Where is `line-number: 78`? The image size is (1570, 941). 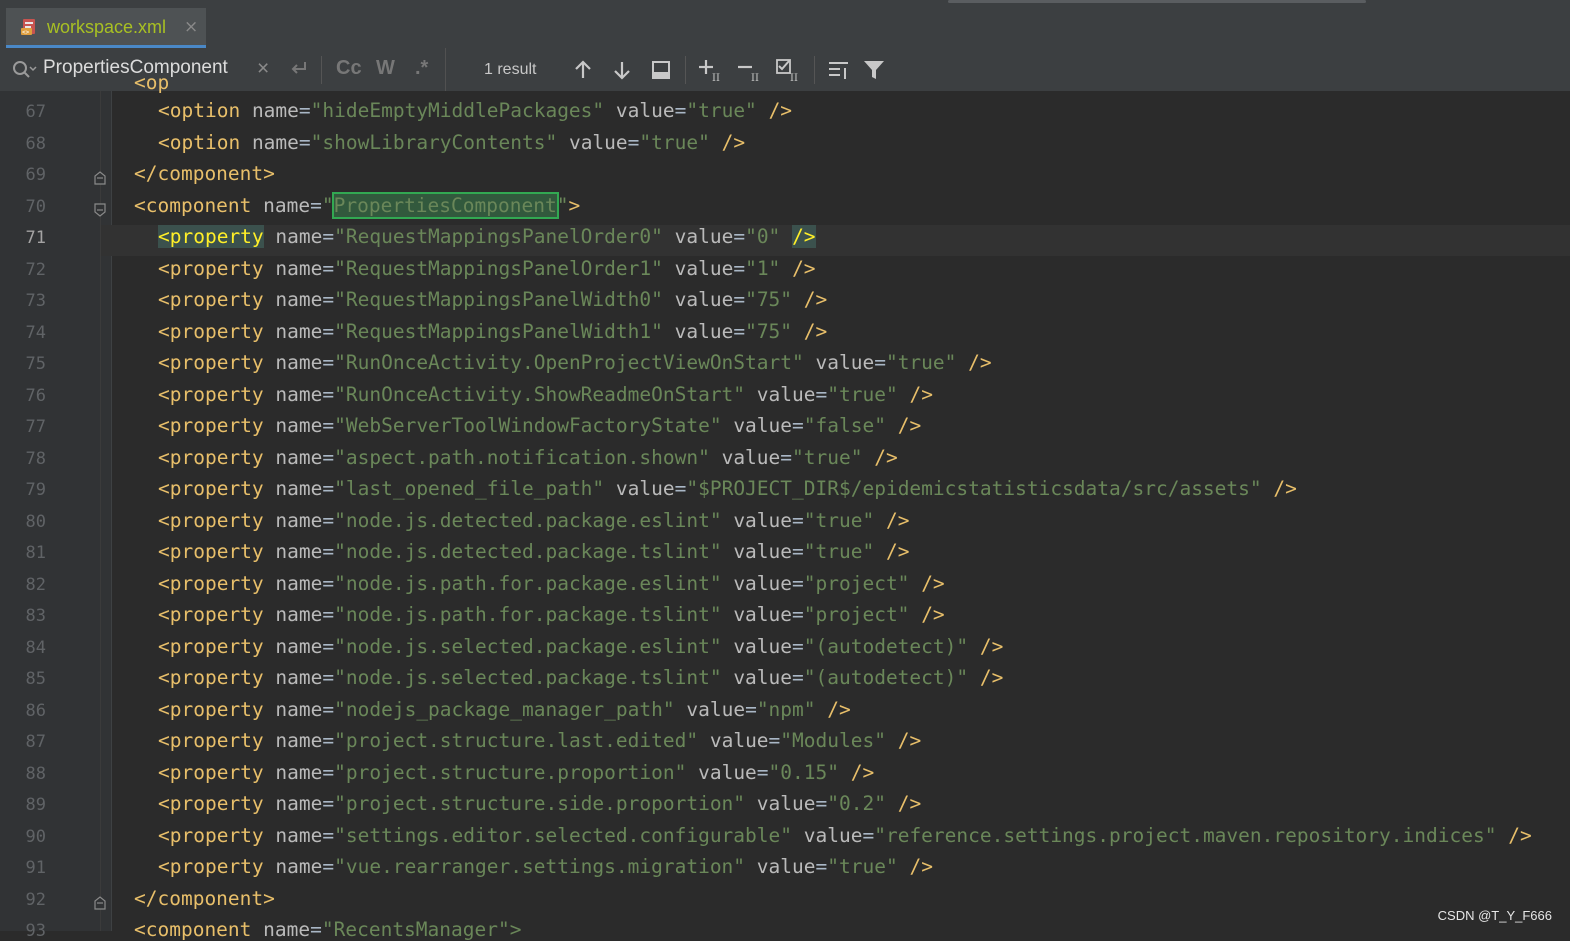 line-number: 78 is located at coordinates (35, 458).